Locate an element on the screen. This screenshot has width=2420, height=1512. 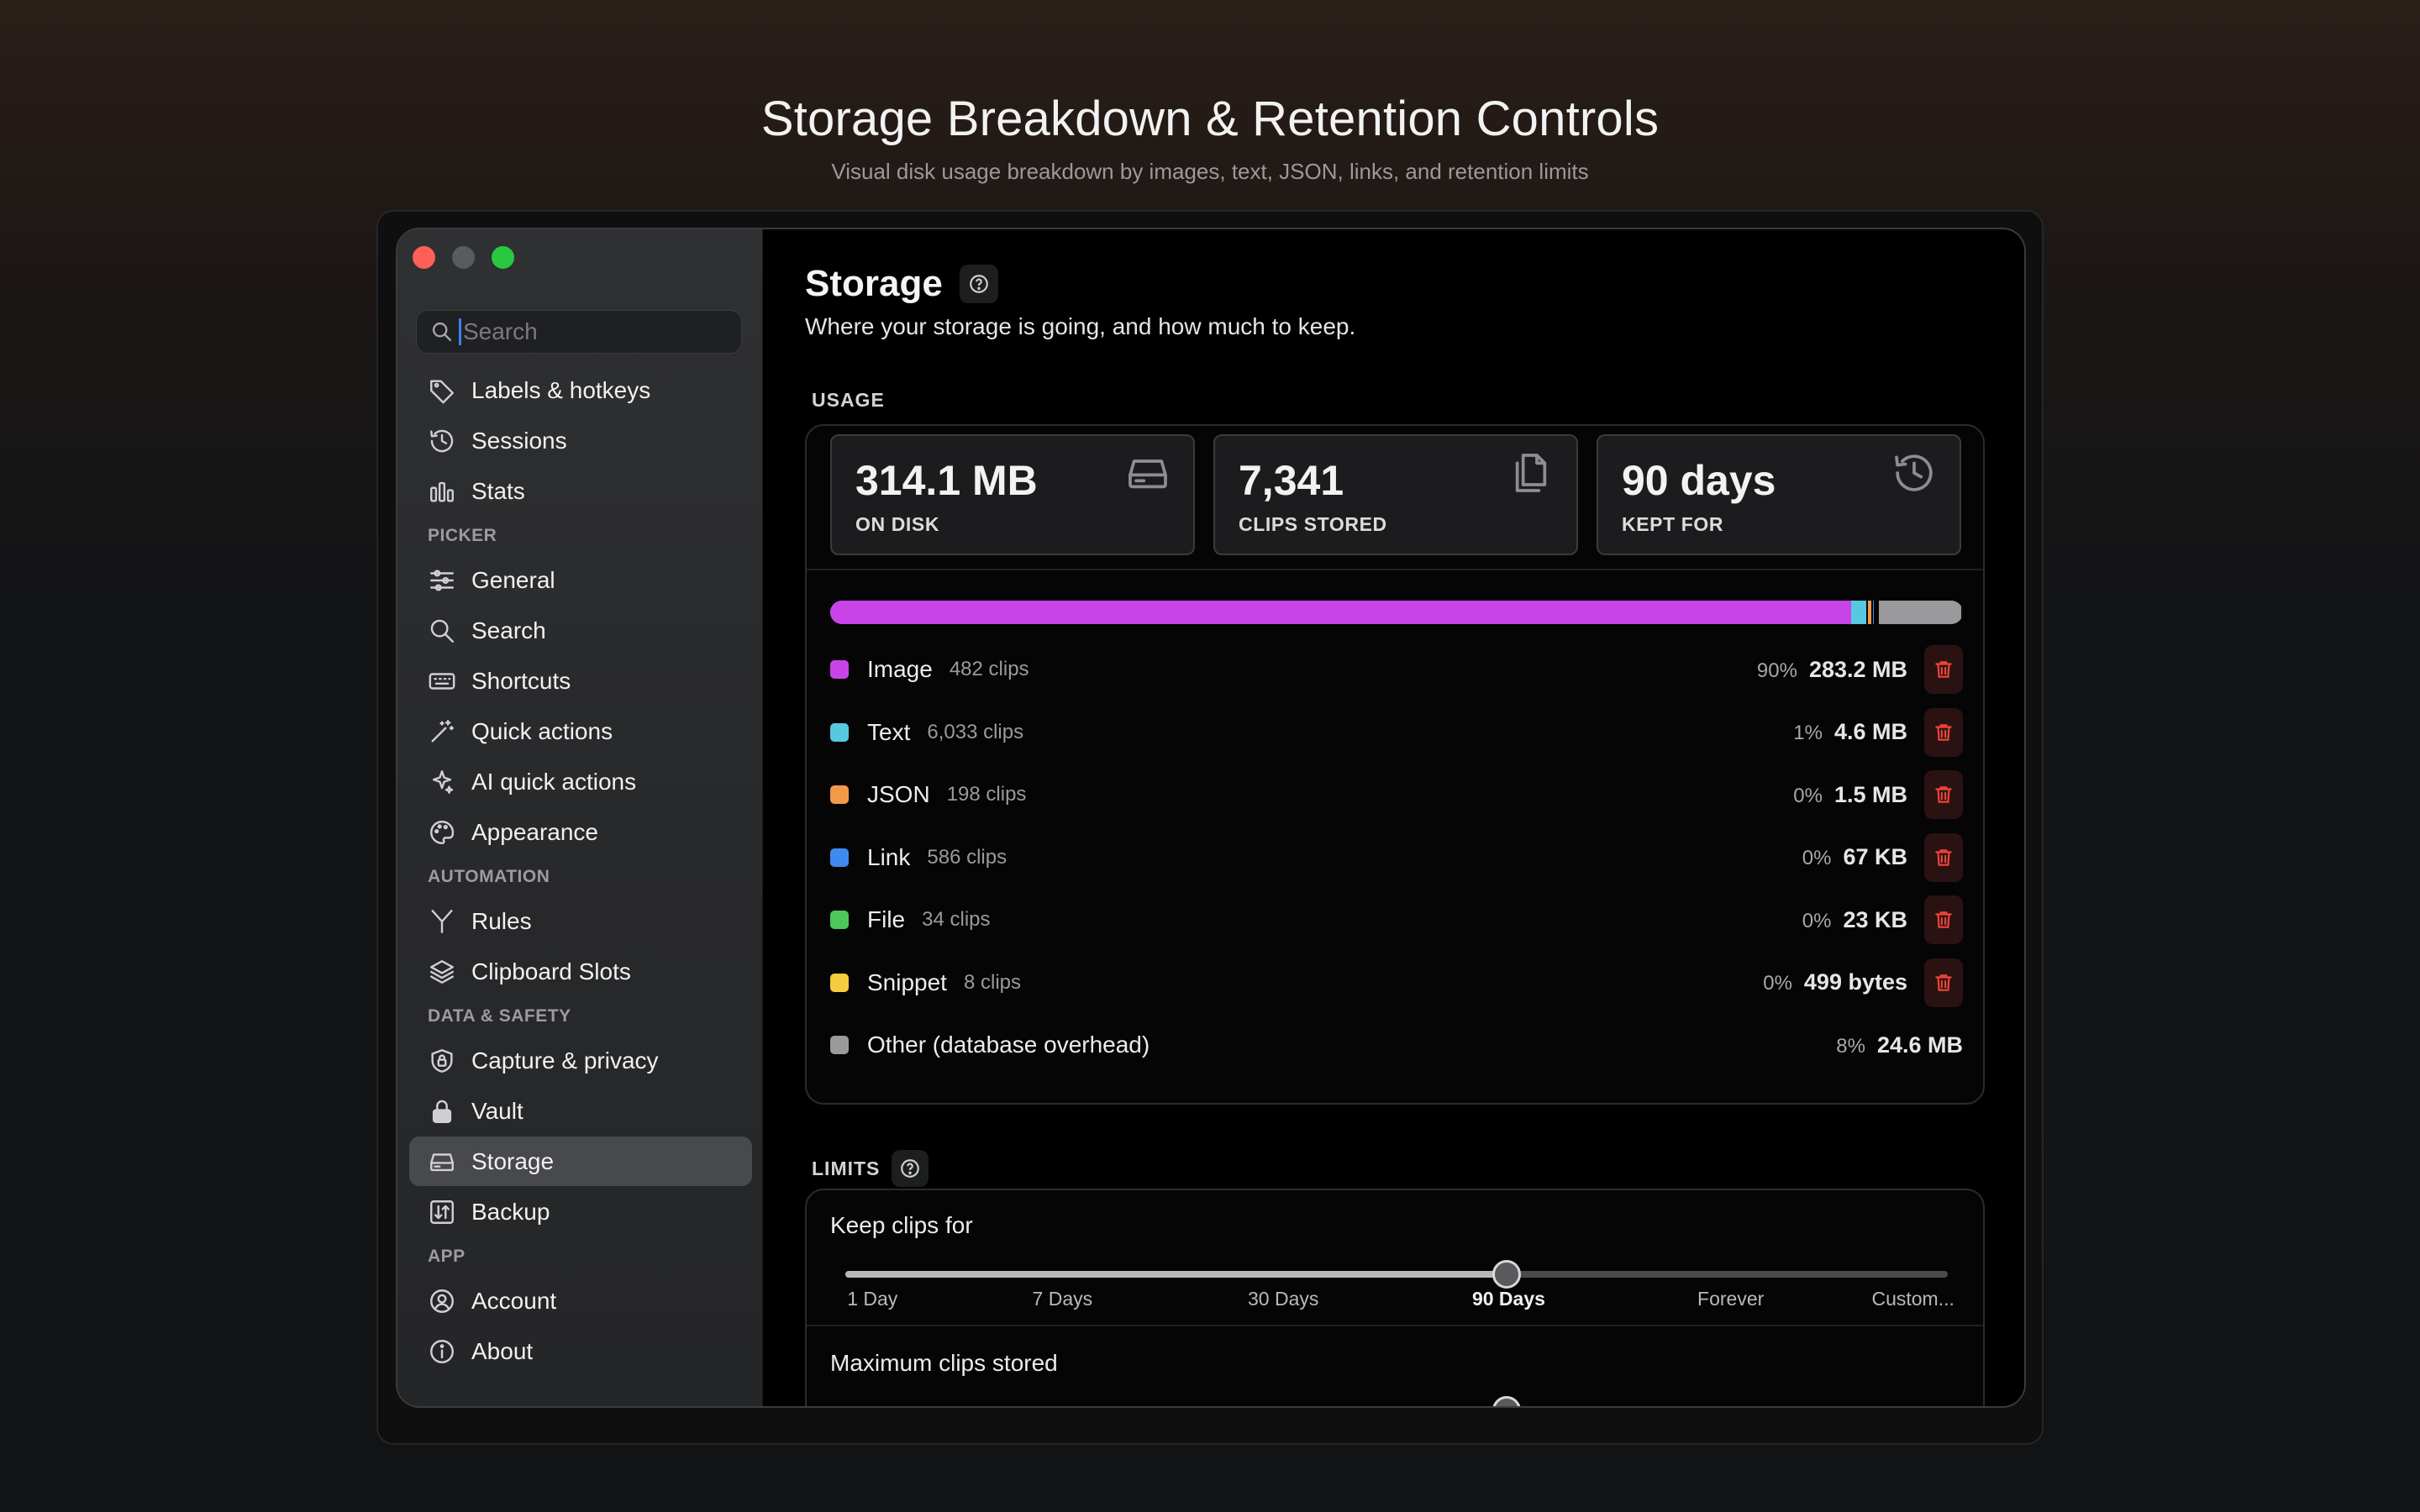
help-button is located at coordinates (978, 284).